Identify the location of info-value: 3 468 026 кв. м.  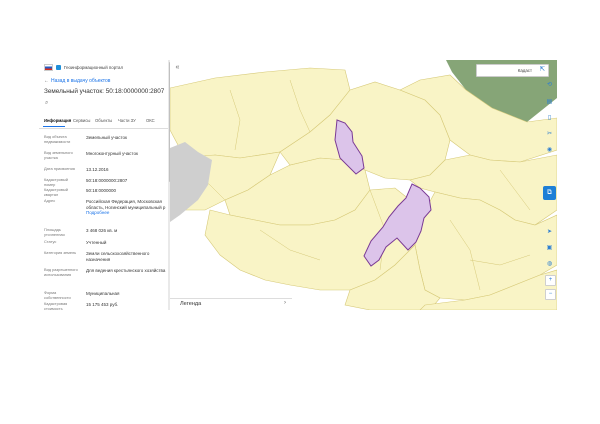
(102, 230).